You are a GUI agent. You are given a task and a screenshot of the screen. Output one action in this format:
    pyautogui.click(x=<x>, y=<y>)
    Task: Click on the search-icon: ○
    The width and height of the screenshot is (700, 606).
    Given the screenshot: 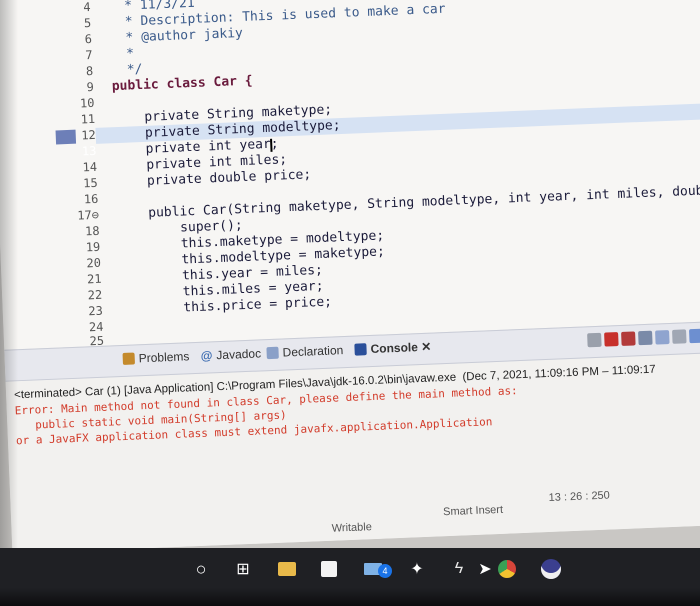 What is the action you would take?
    pyautogui.click(x=201, y=569)
    